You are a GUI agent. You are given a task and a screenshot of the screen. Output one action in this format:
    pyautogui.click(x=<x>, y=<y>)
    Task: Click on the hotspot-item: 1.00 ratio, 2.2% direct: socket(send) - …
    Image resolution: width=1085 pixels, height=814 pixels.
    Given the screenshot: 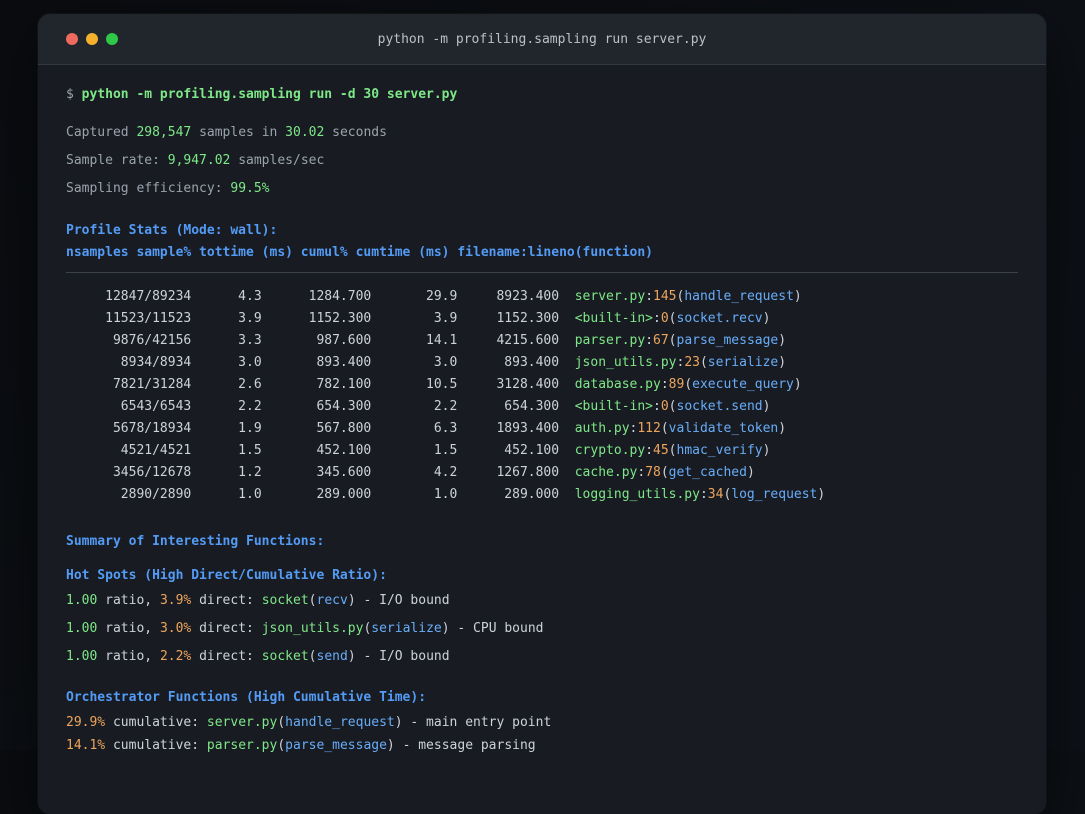 What is the action you would take?
    pyautogui.click(x=542, y=657)
    